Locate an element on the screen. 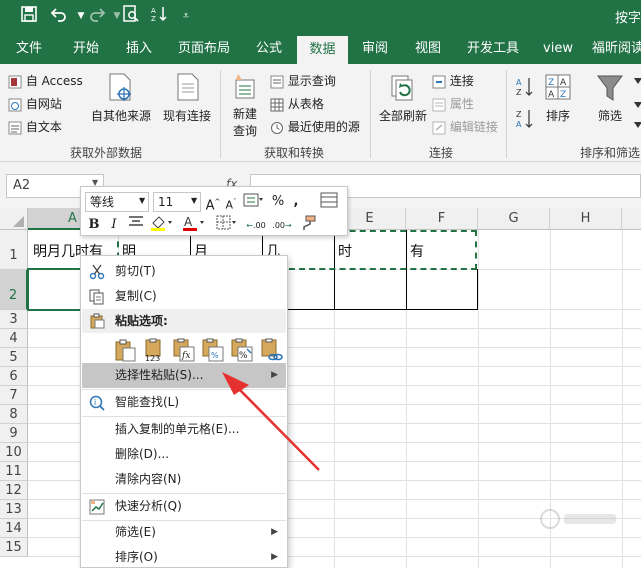  annotation-arrow is located at coordinates (271, 421).